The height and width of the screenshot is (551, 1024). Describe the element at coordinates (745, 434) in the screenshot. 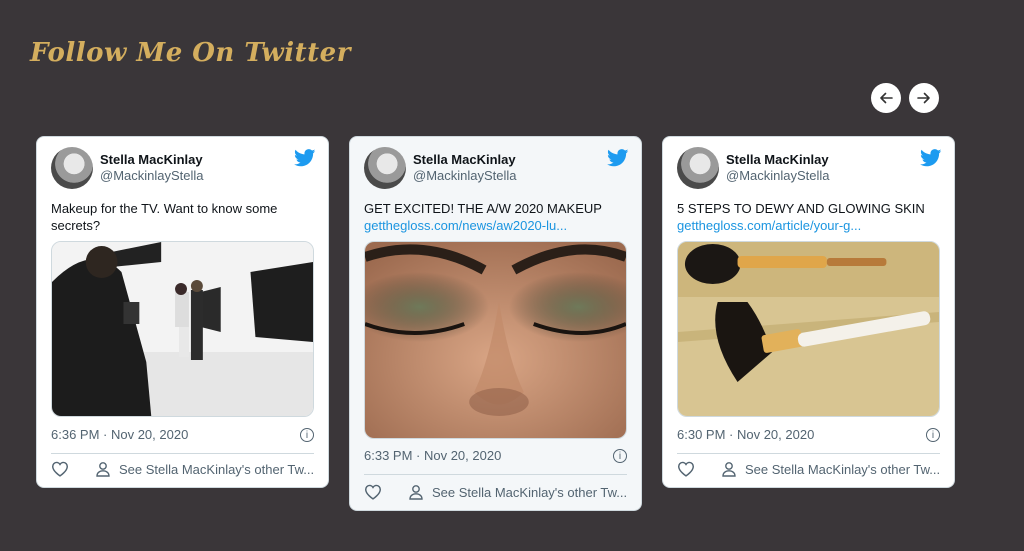

I see `tweet-timestamp: 6:30 PM · Nov 20, 2020` at that location.